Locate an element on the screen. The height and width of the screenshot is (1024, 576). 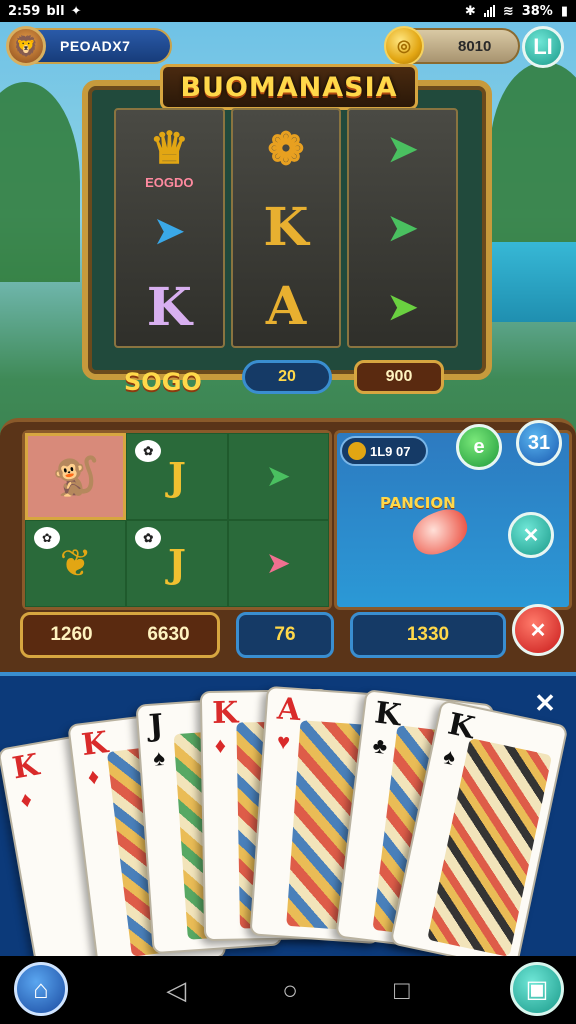
board-cell-fish: ➤ is located at coordinates (278, 476).